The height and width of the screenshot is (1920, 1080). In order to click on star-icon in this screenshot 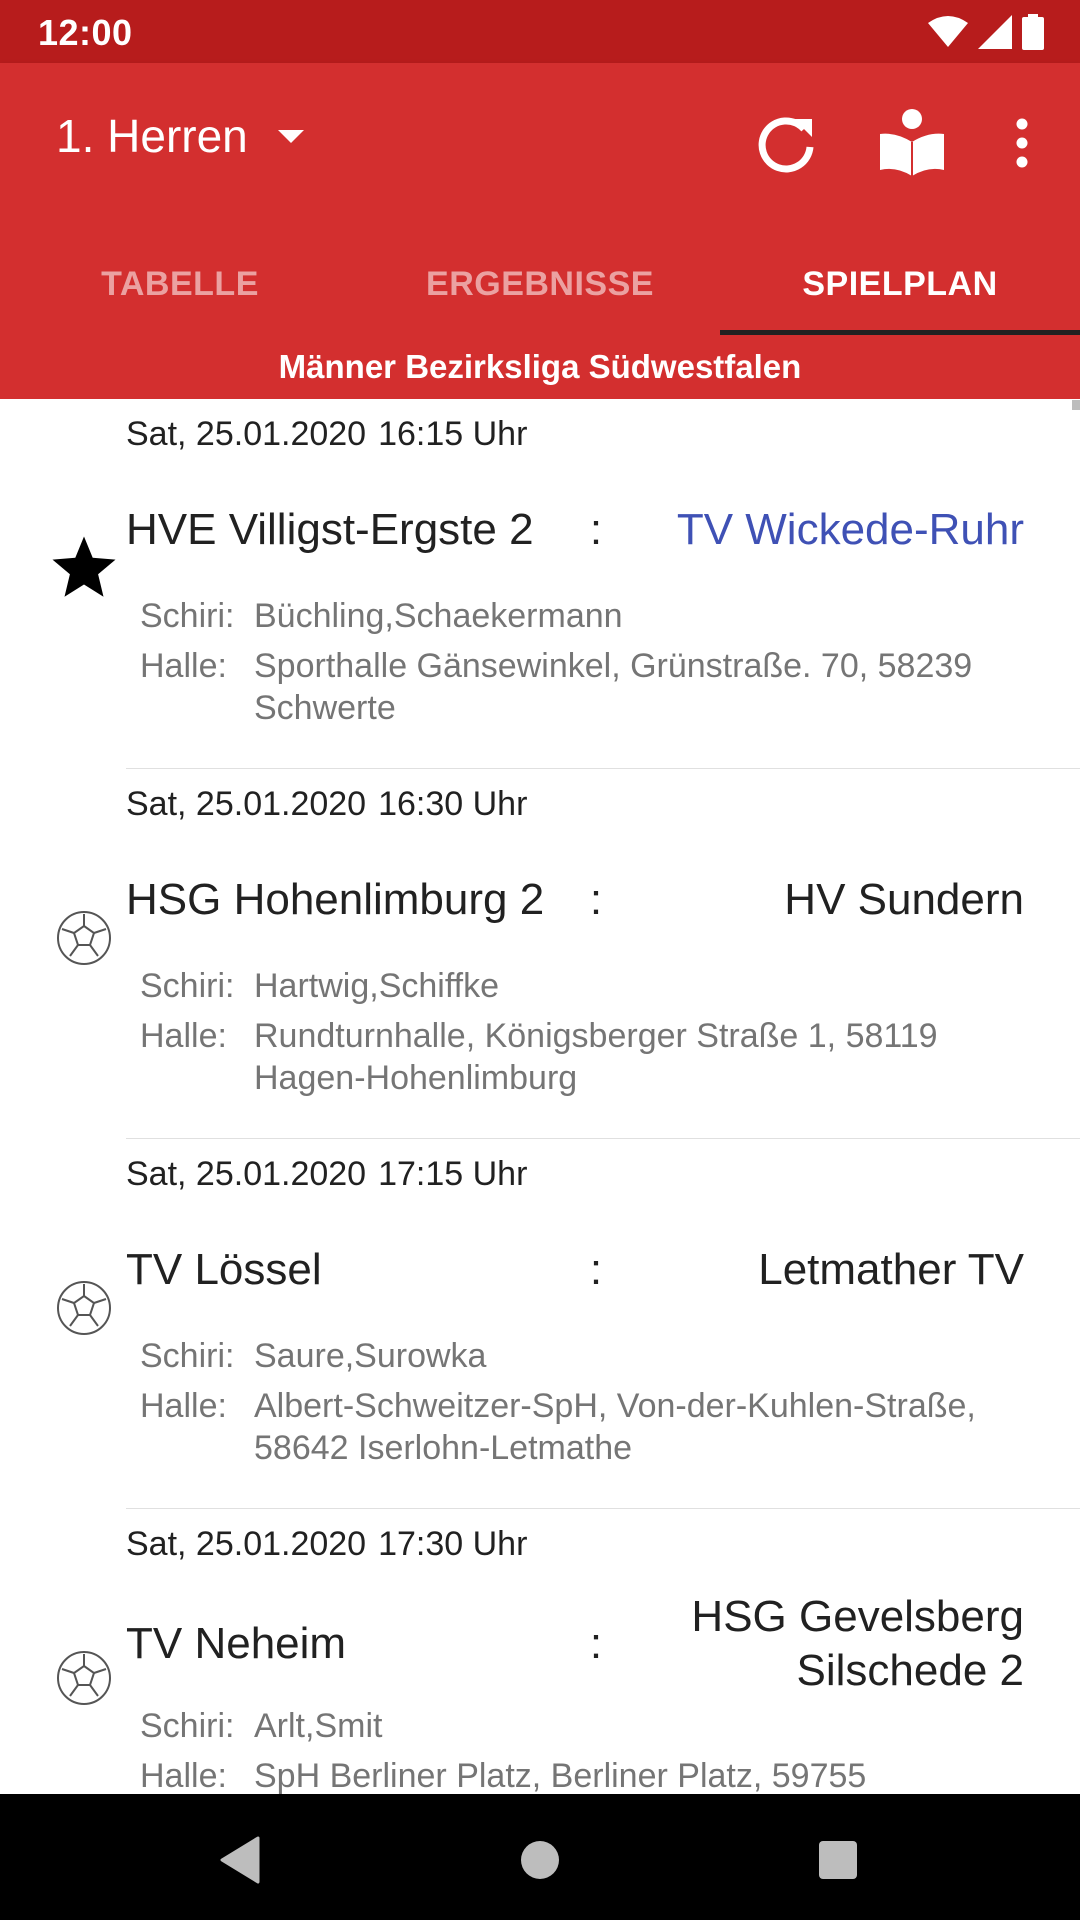, I will do `click(84, 566)`.